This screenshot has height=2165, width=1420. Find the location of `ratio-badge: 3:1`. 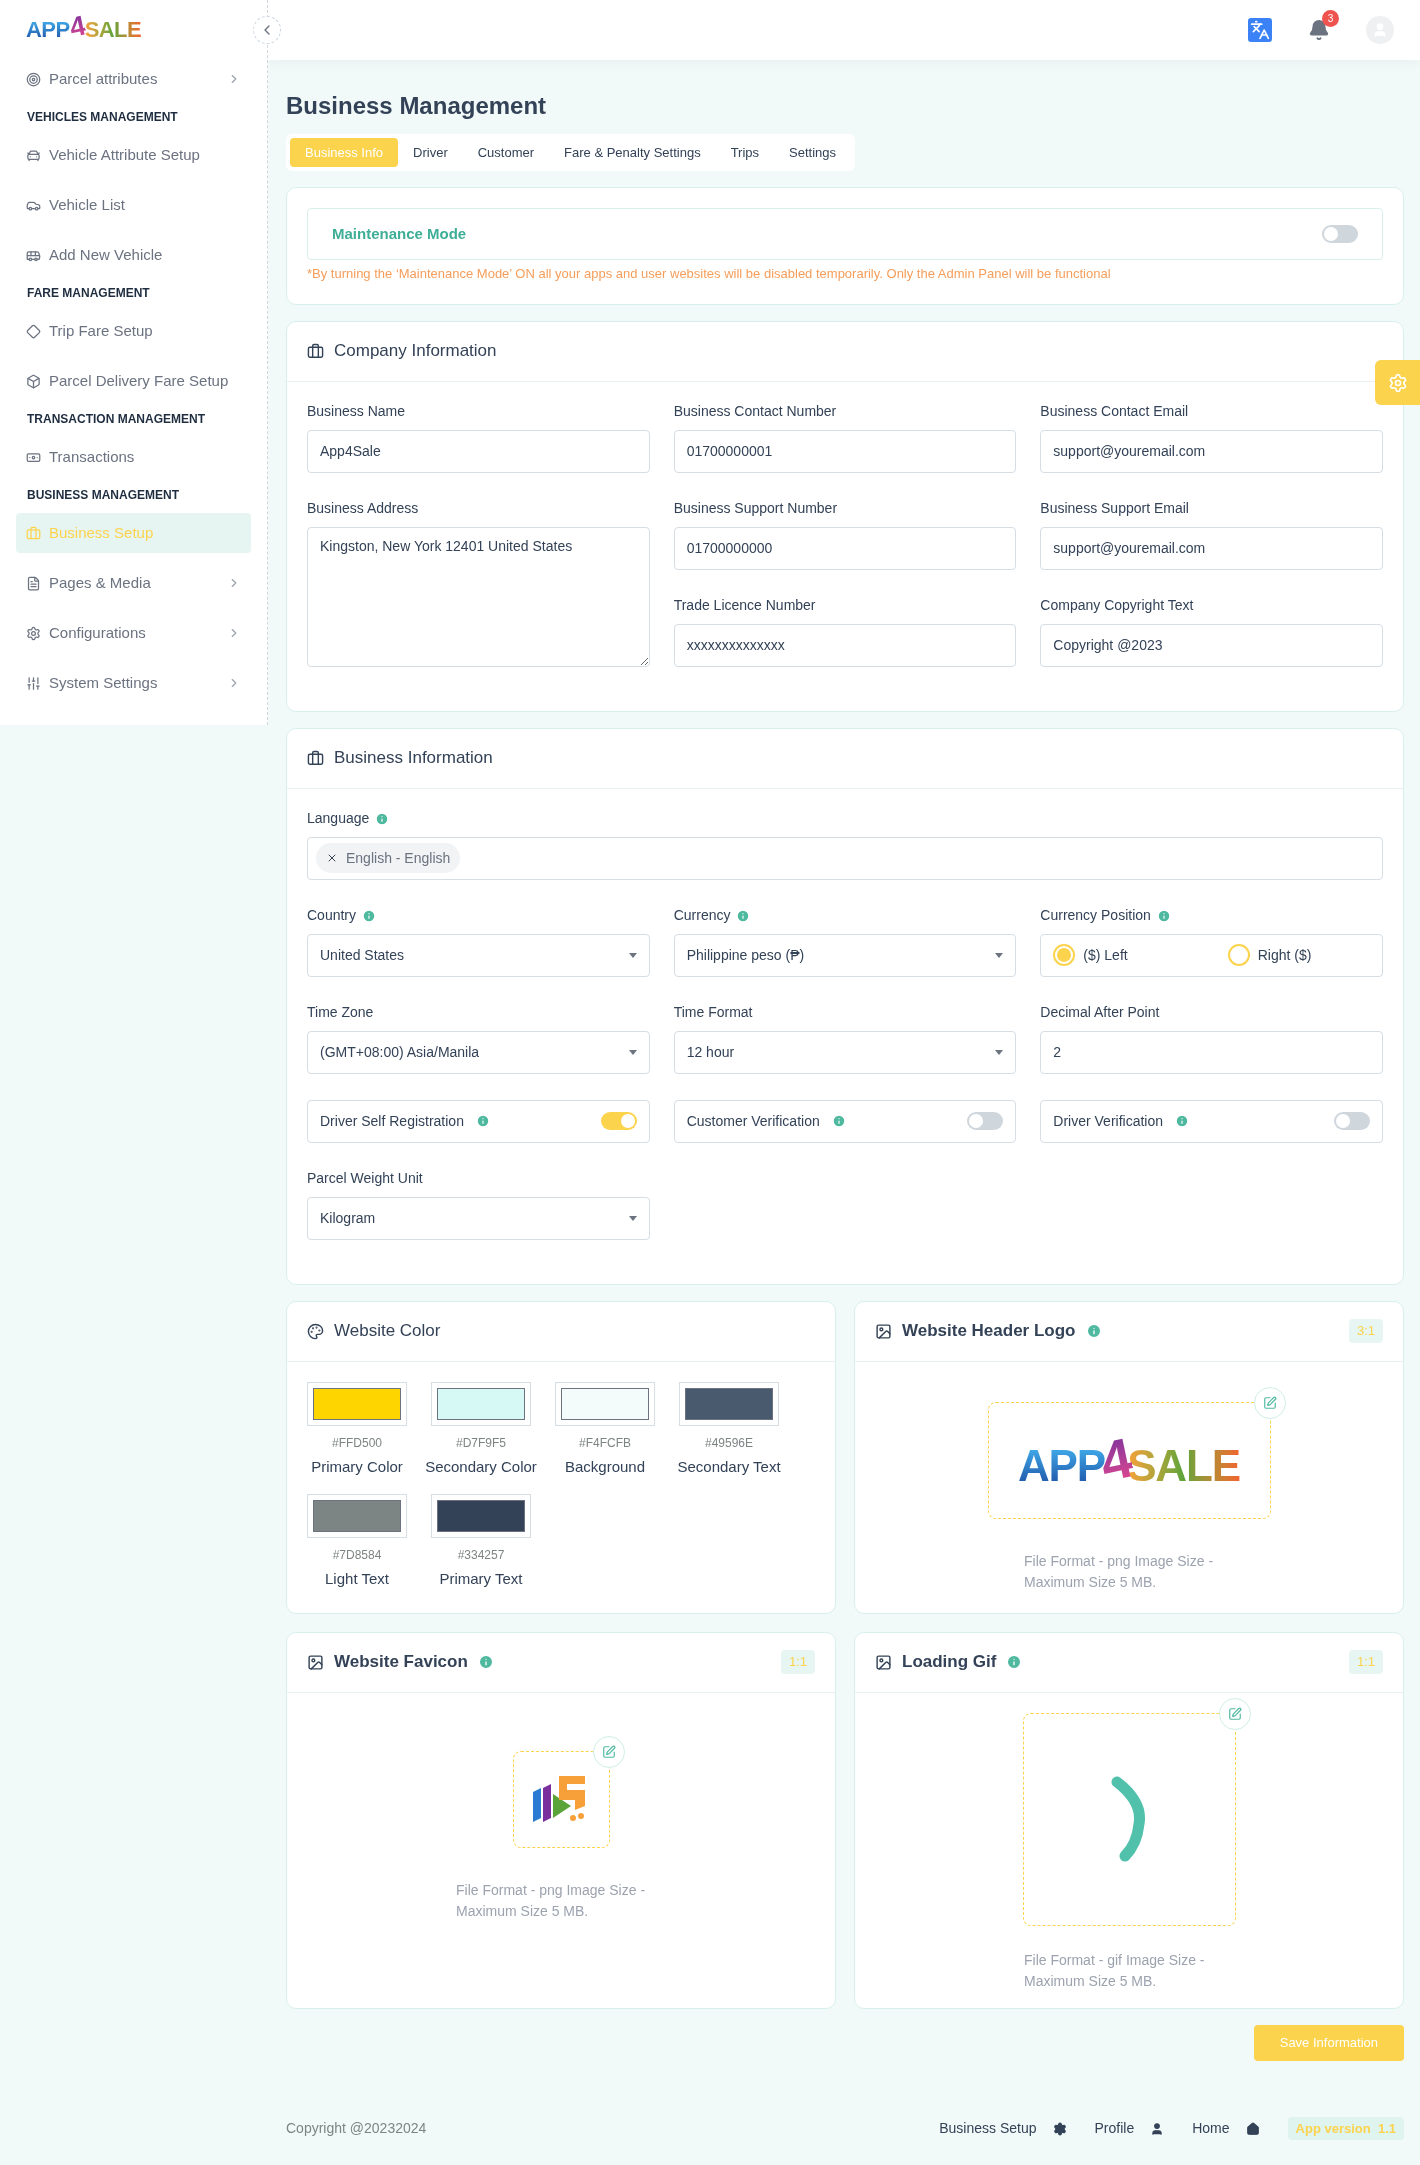

ratio-badge: 3:1 is located at coordinates (1365, 1331).